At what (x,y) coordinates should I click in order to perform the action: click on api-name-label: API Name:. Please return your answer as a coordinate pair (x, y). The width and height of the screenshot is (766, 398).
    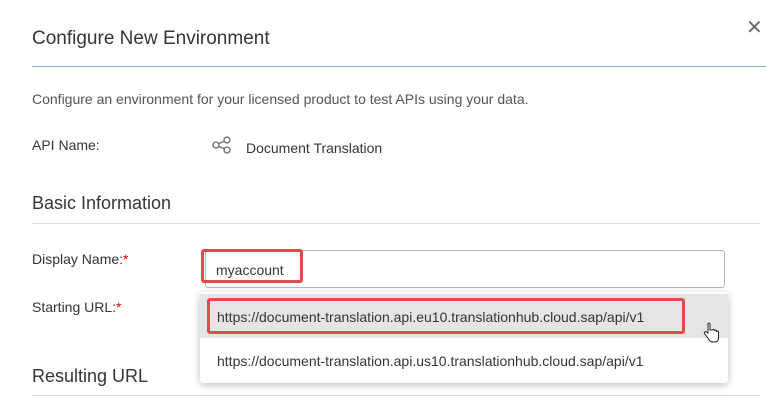
    Looking at the image, I should click on (66, 145).